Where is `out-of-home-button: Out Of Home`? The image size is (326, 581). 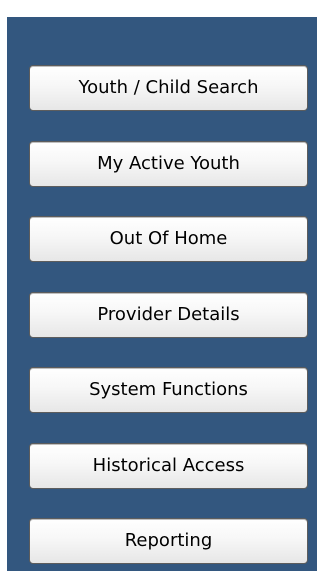 out-of-home-button: Out Of Home is located at coordinates (168, 239).